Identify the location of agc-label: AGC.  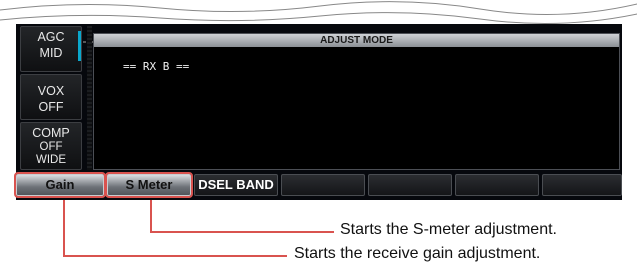
(51, 37).